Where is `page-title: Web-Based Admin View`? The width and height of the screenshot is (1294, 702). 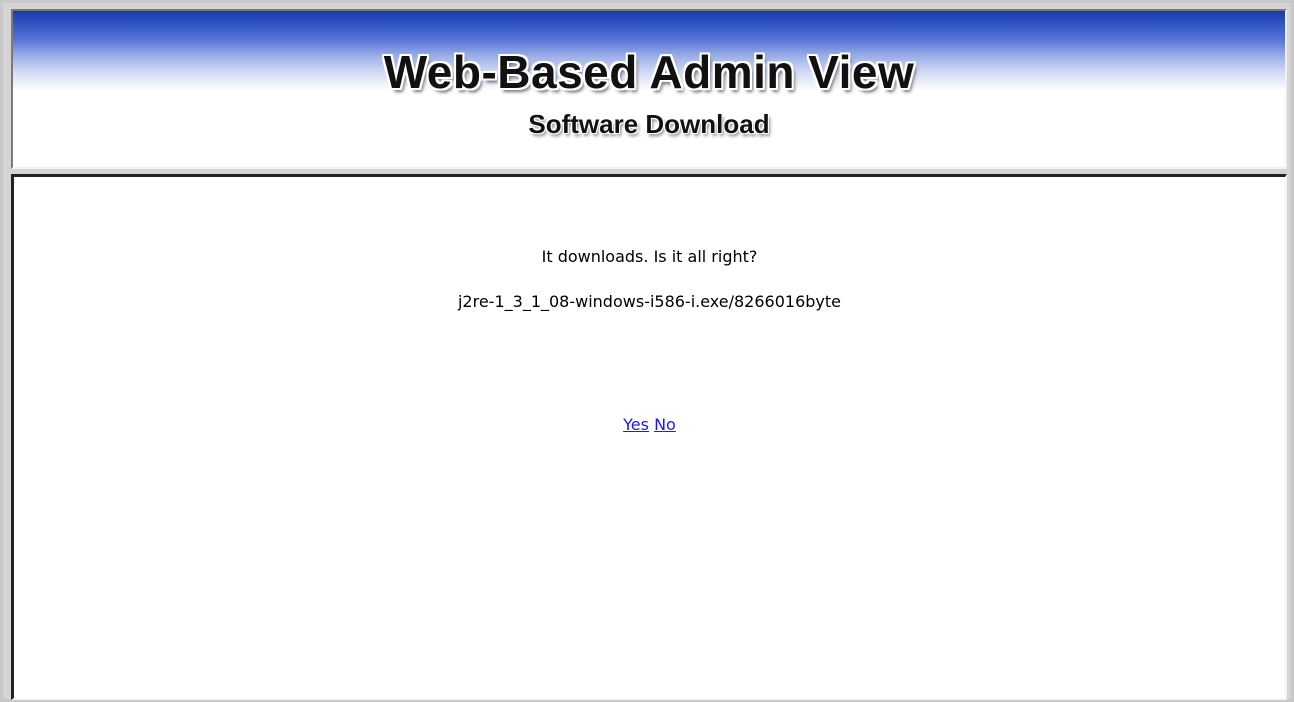
page-title: Web-Based Admin View is located at coordinates (649, 72).